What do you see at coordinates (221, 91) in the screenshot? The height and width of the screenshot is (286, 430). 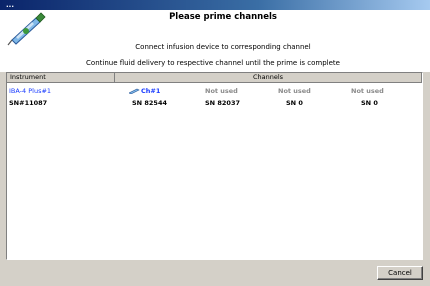 I see `channel-2-status: Not used` at bounding box center [221, 91].